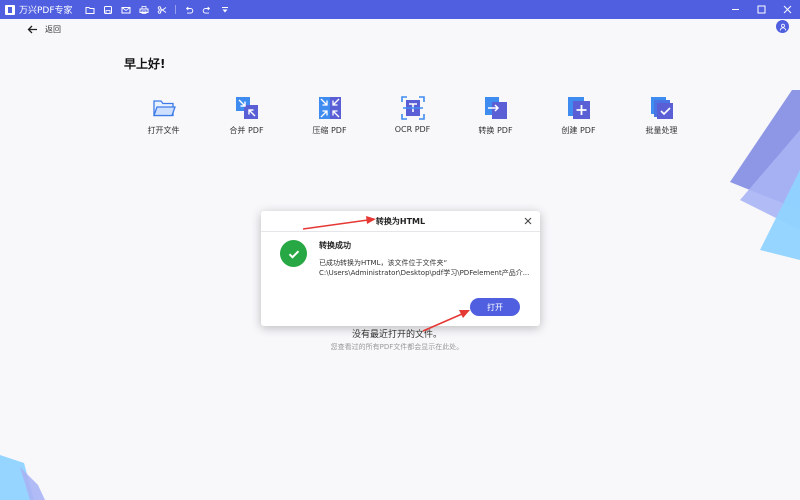 The width and height of the screenshot is (800, 500). What do you see at coordinates (46, 11) in the screenshot?
I see `app-title: 万兴PDF专家` at bounding box center [46, 11].